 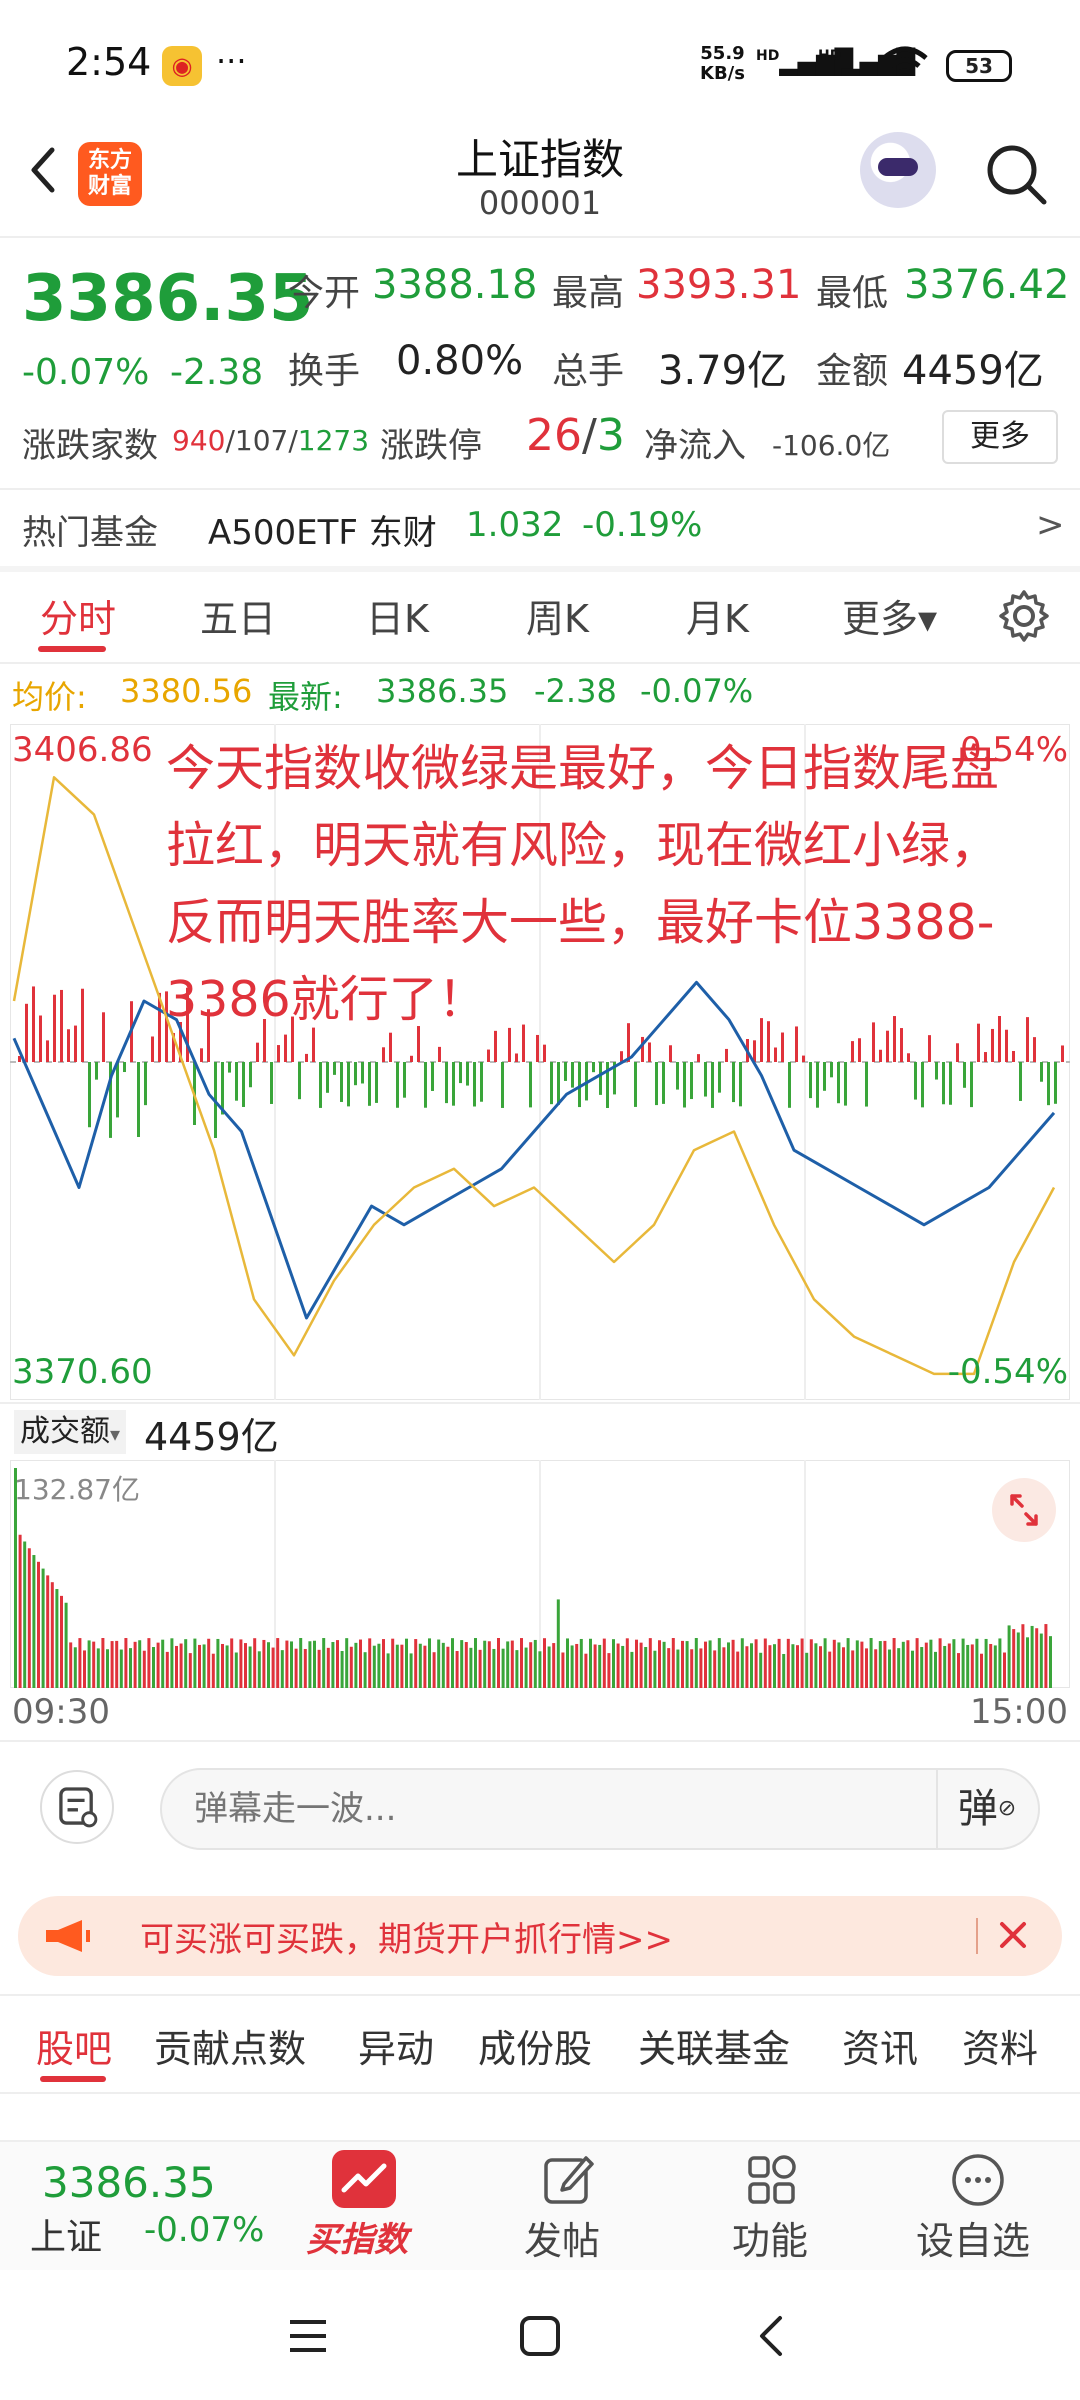 I want to click on notes-icon, so click(x=77, y=1807).